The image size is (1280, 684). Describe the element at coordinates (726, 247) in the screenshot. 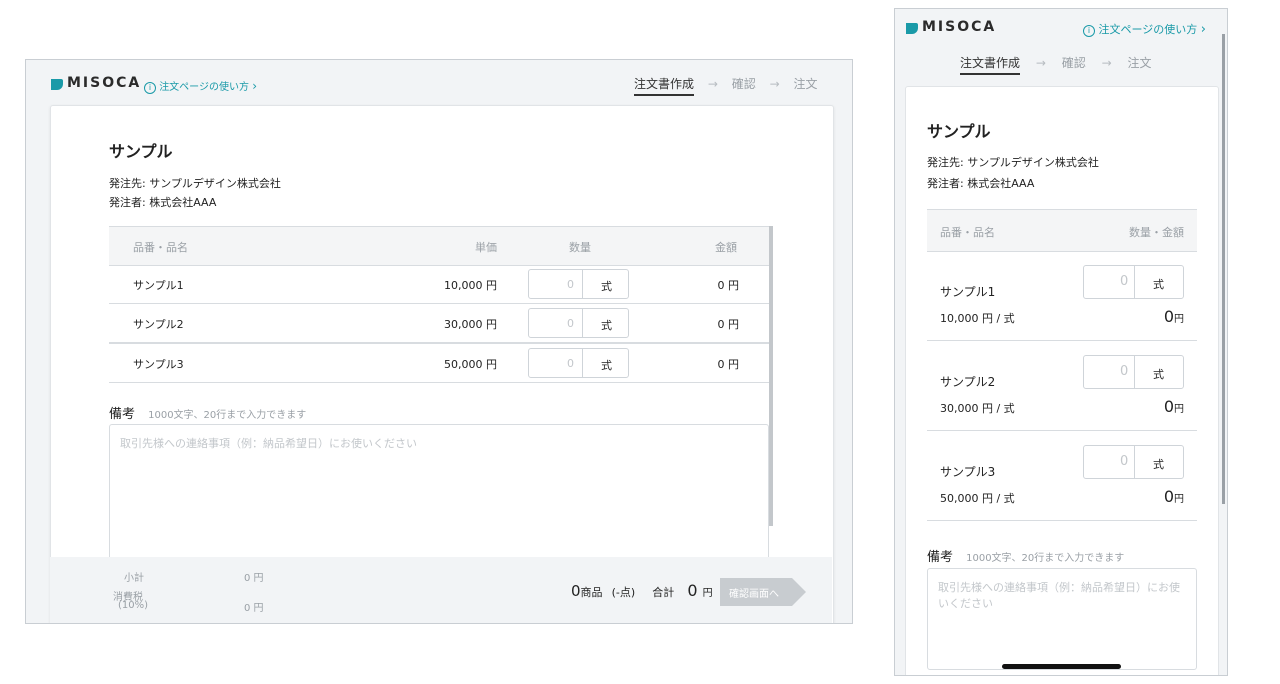

I see `col-amount: 金額` at that location.